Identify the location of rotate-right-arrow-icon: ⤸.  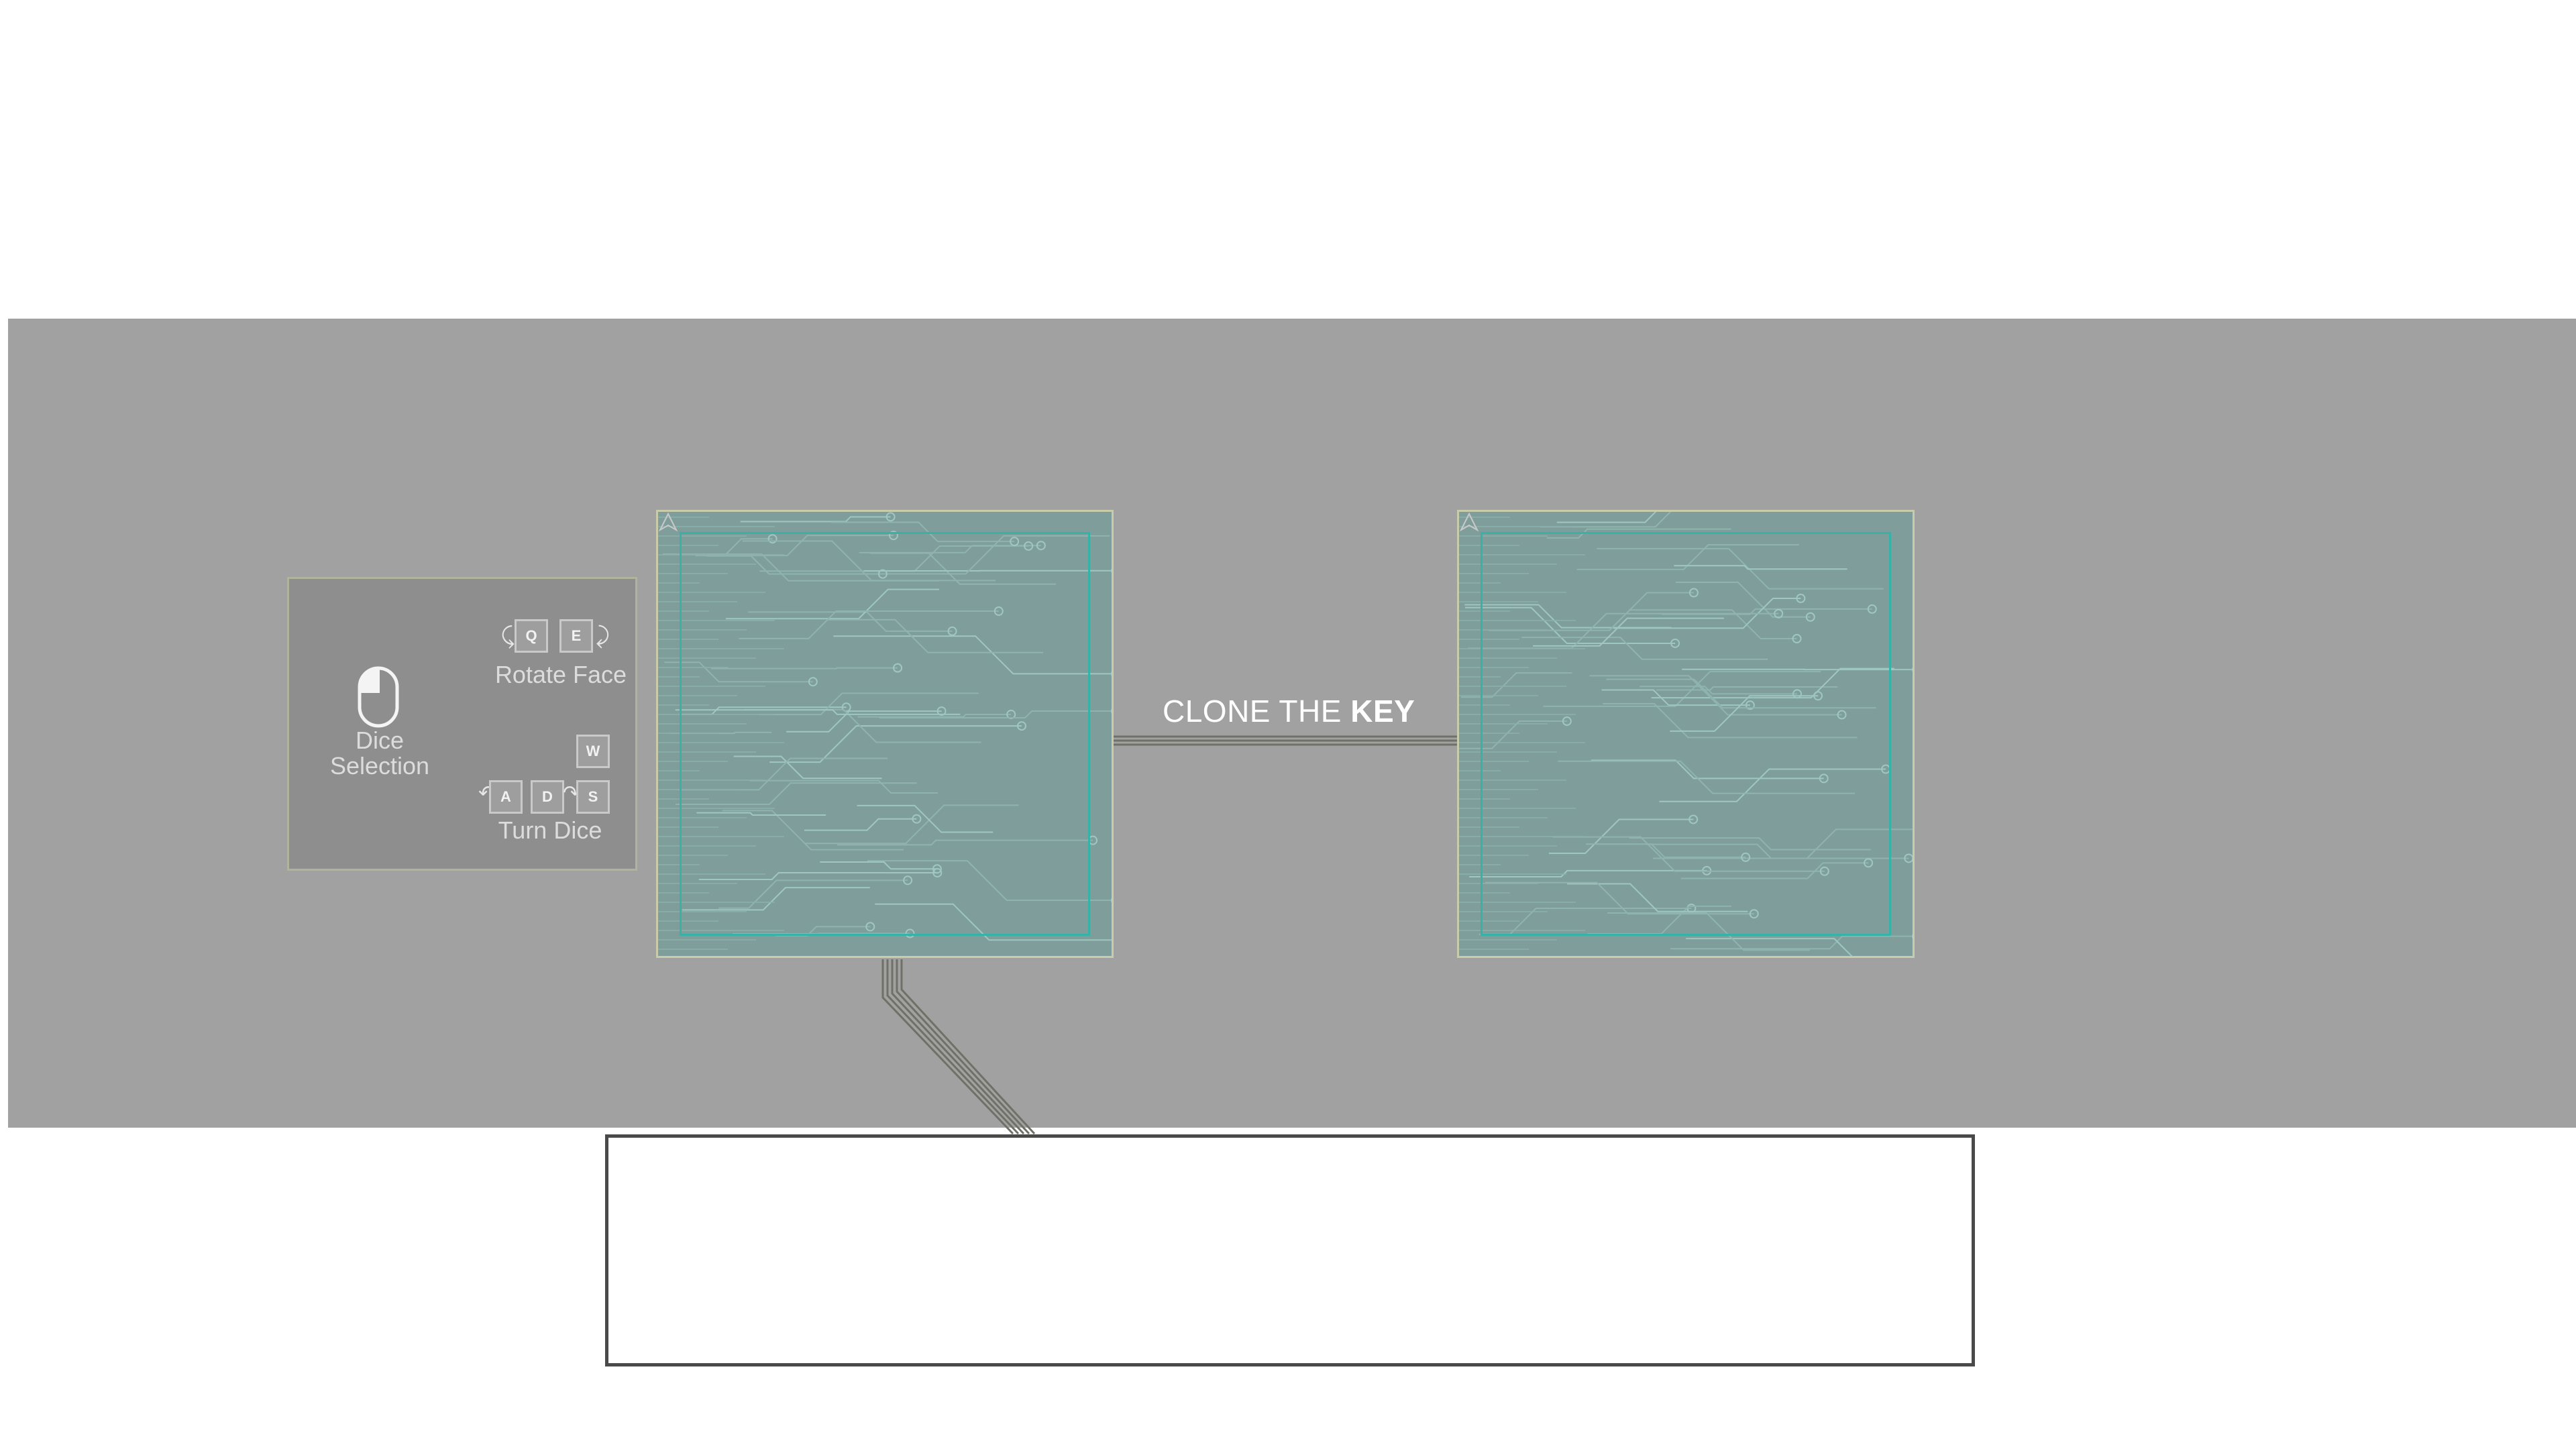
(603, 636).